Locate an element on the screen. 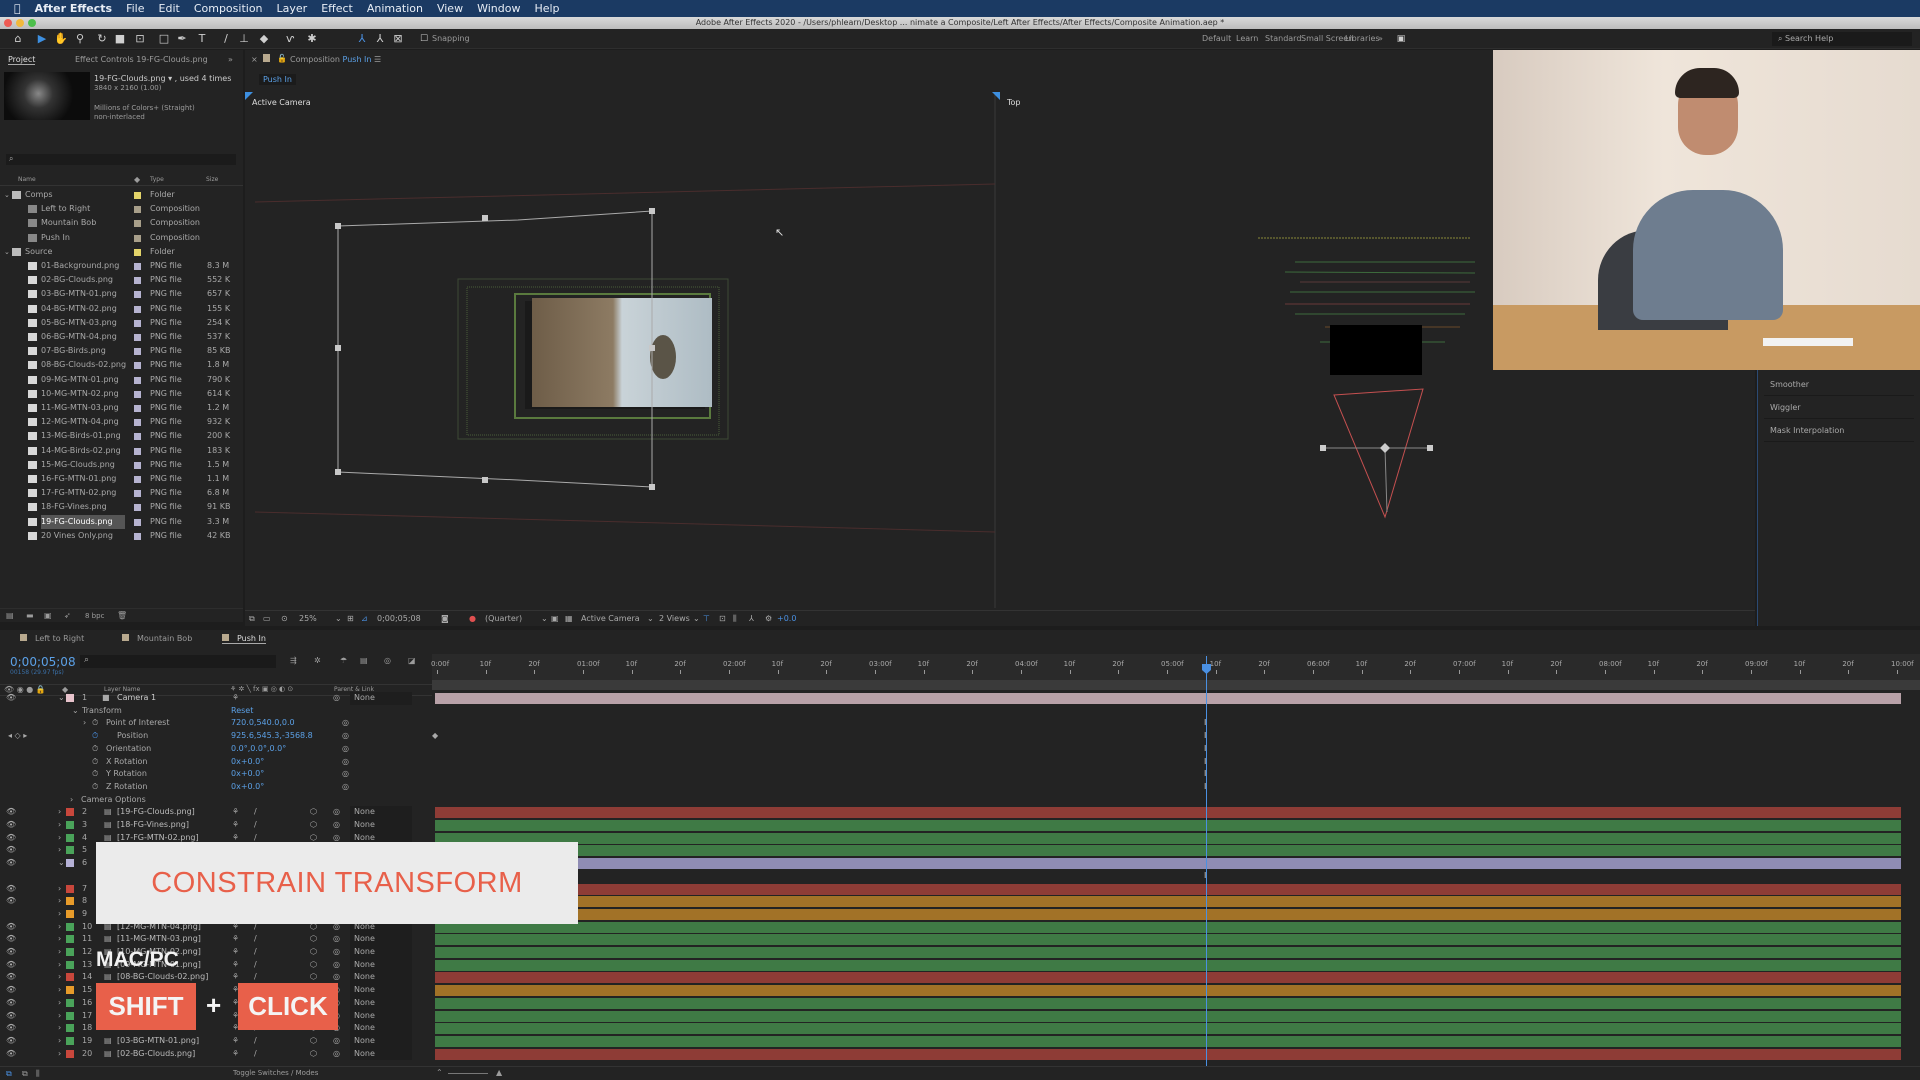  project-item: 01-Background.png PNG file 8.3 M is located at coordinates (121, 266).